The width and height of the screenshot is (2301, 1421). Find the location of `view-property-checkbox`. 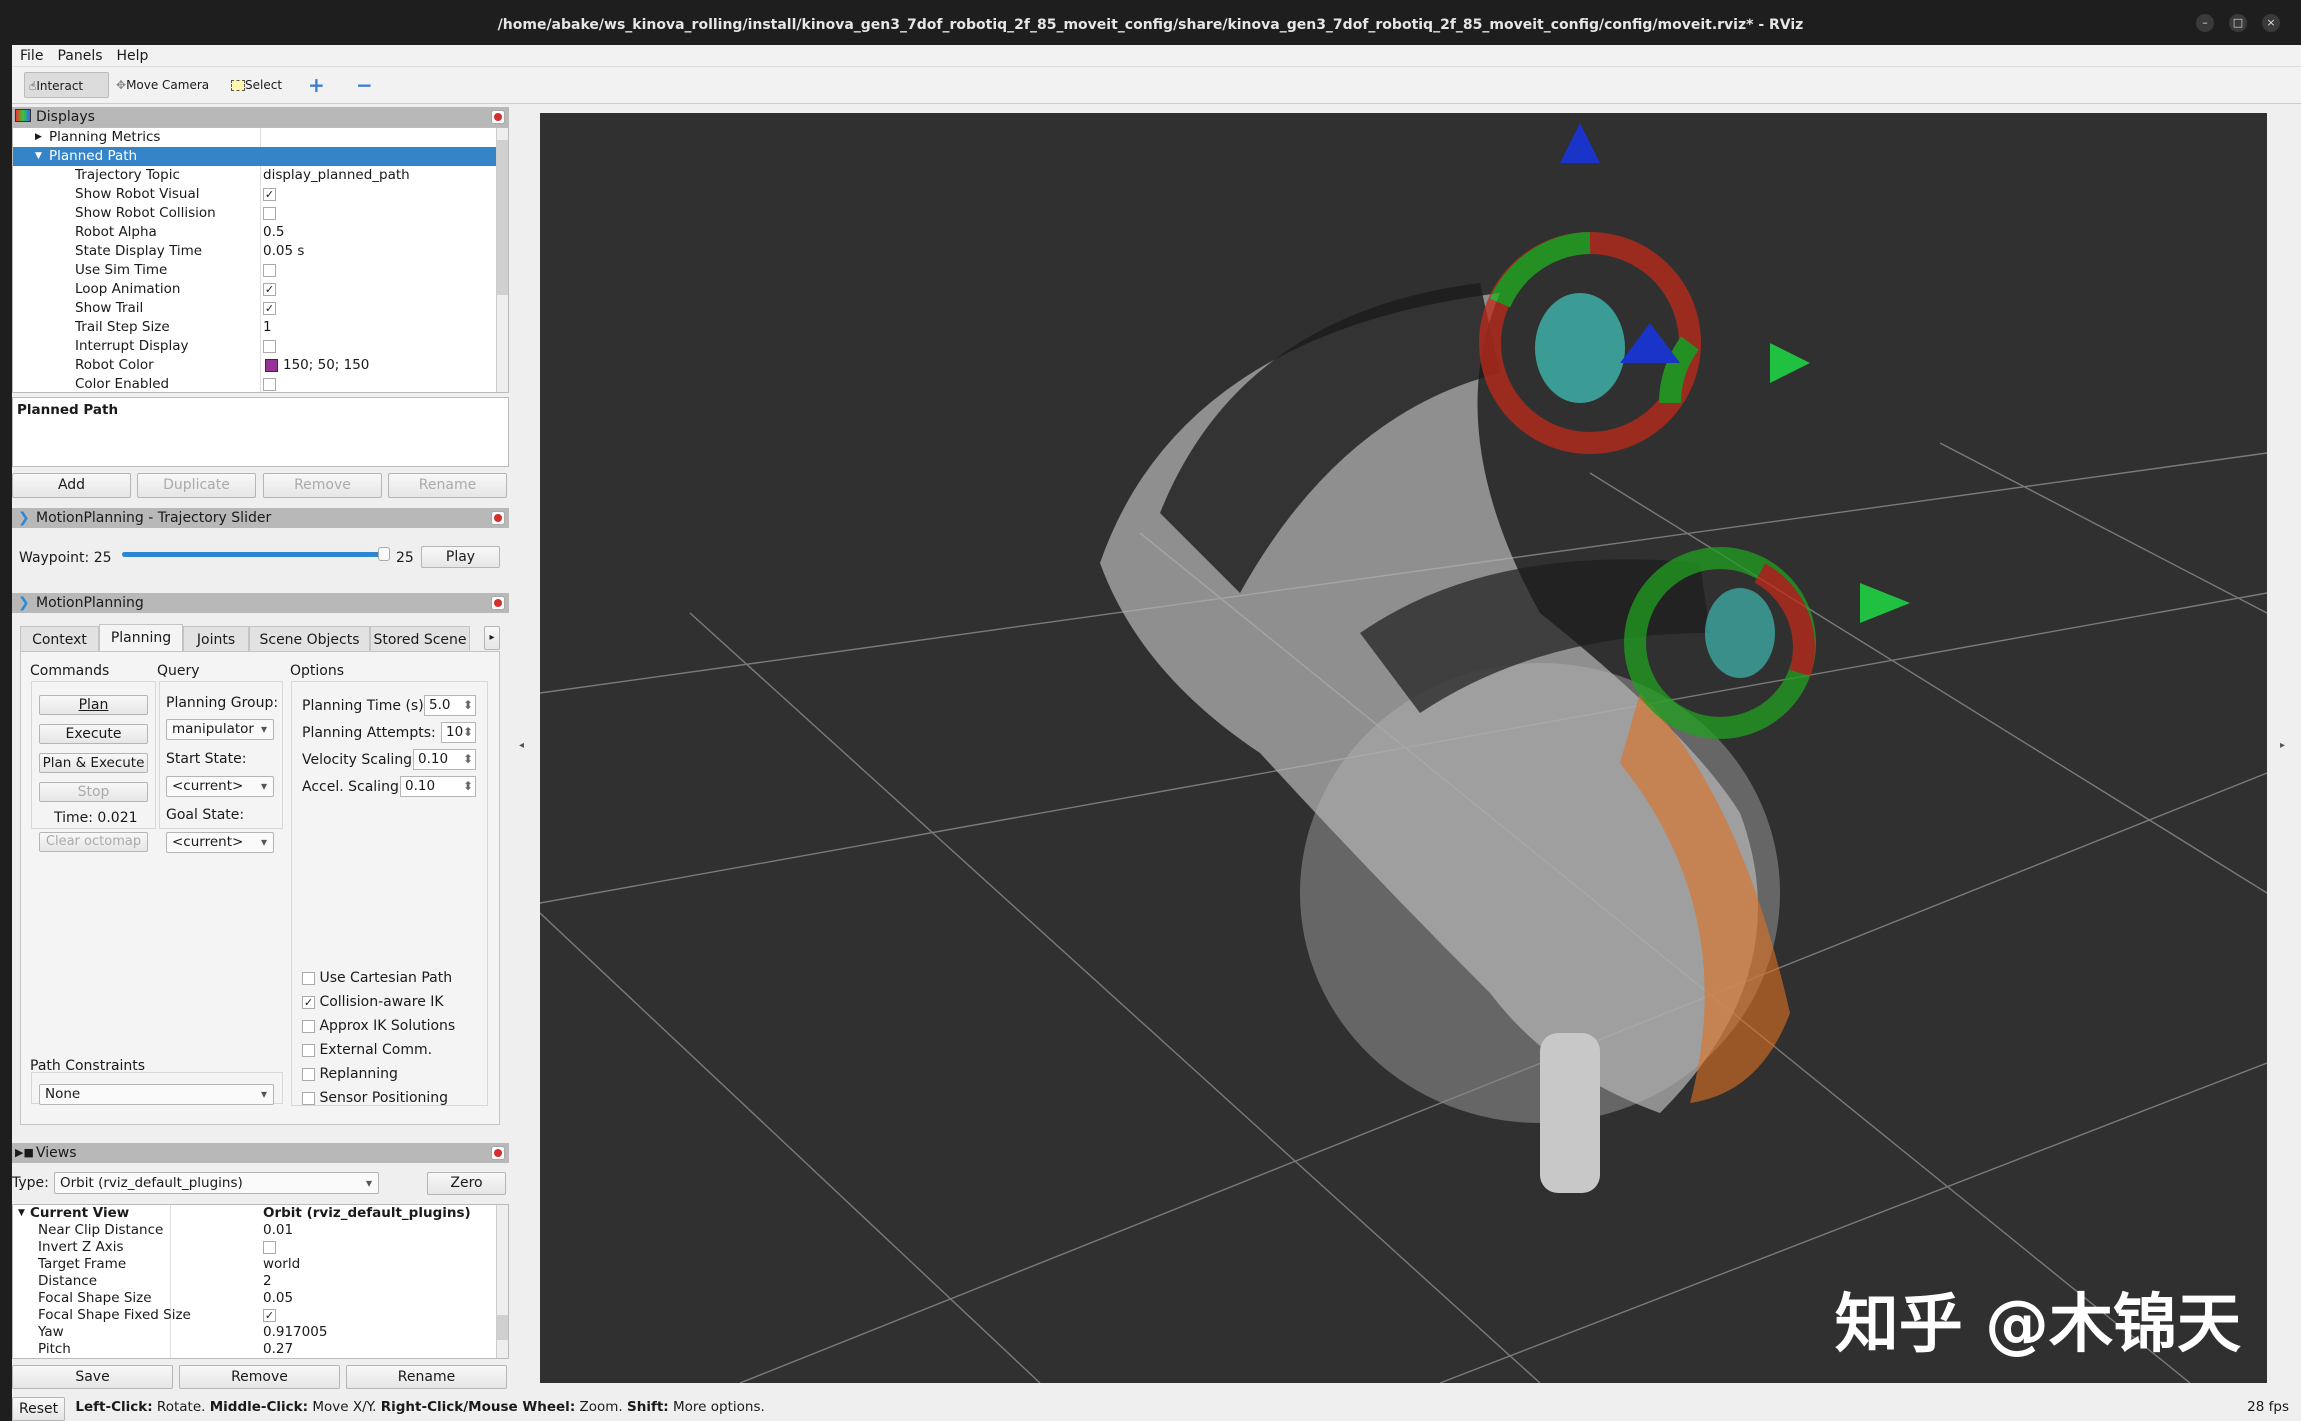

view-property-checkbox is located at coordinates (269, 1247).